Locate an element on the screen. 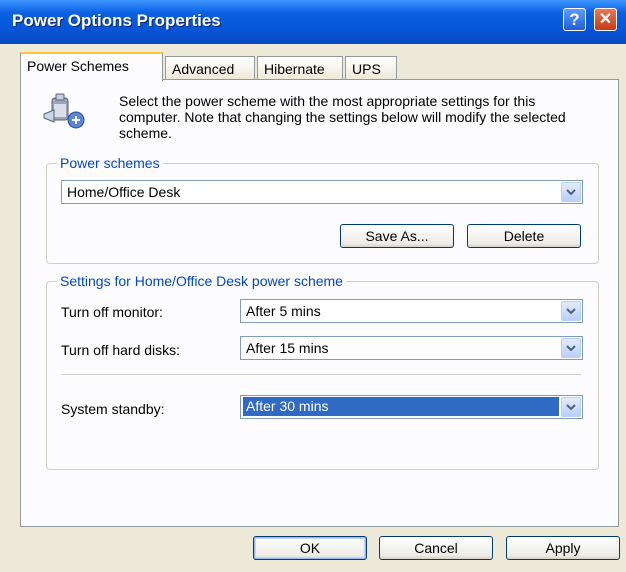 Image resolution: width=626 pixels, height=572 pixels. system-standby-value: After 30 mins is located at coordinates (401, 406).